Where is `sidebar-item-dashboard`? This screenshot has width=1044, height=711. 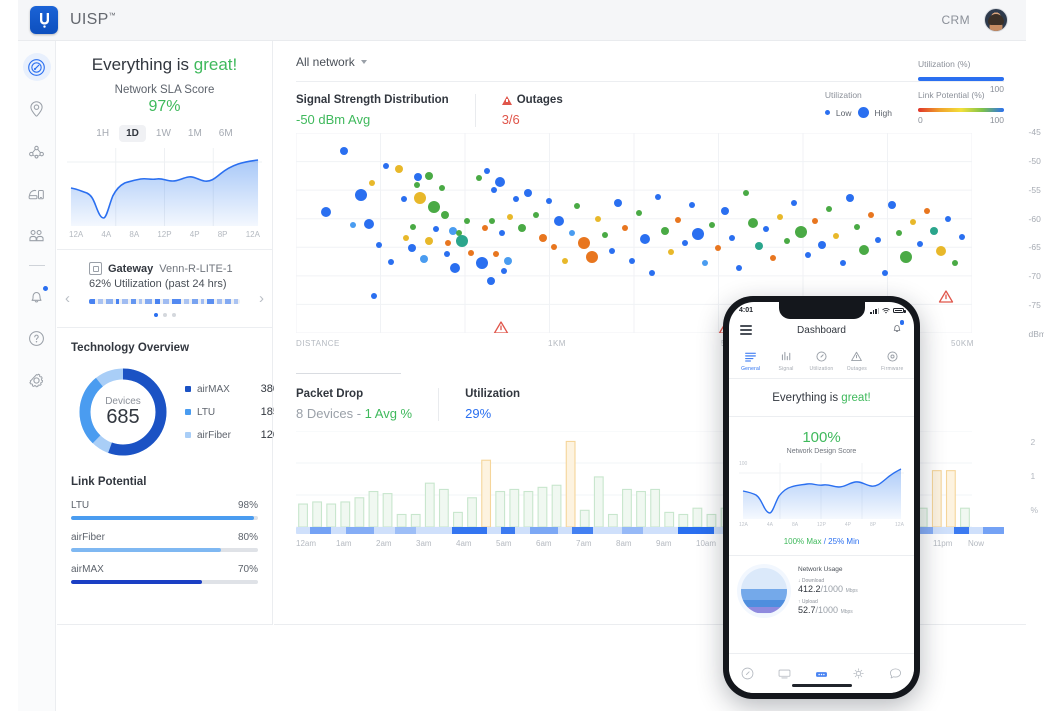
sidebar-item-dashboard is located at coordinates (36, 67).